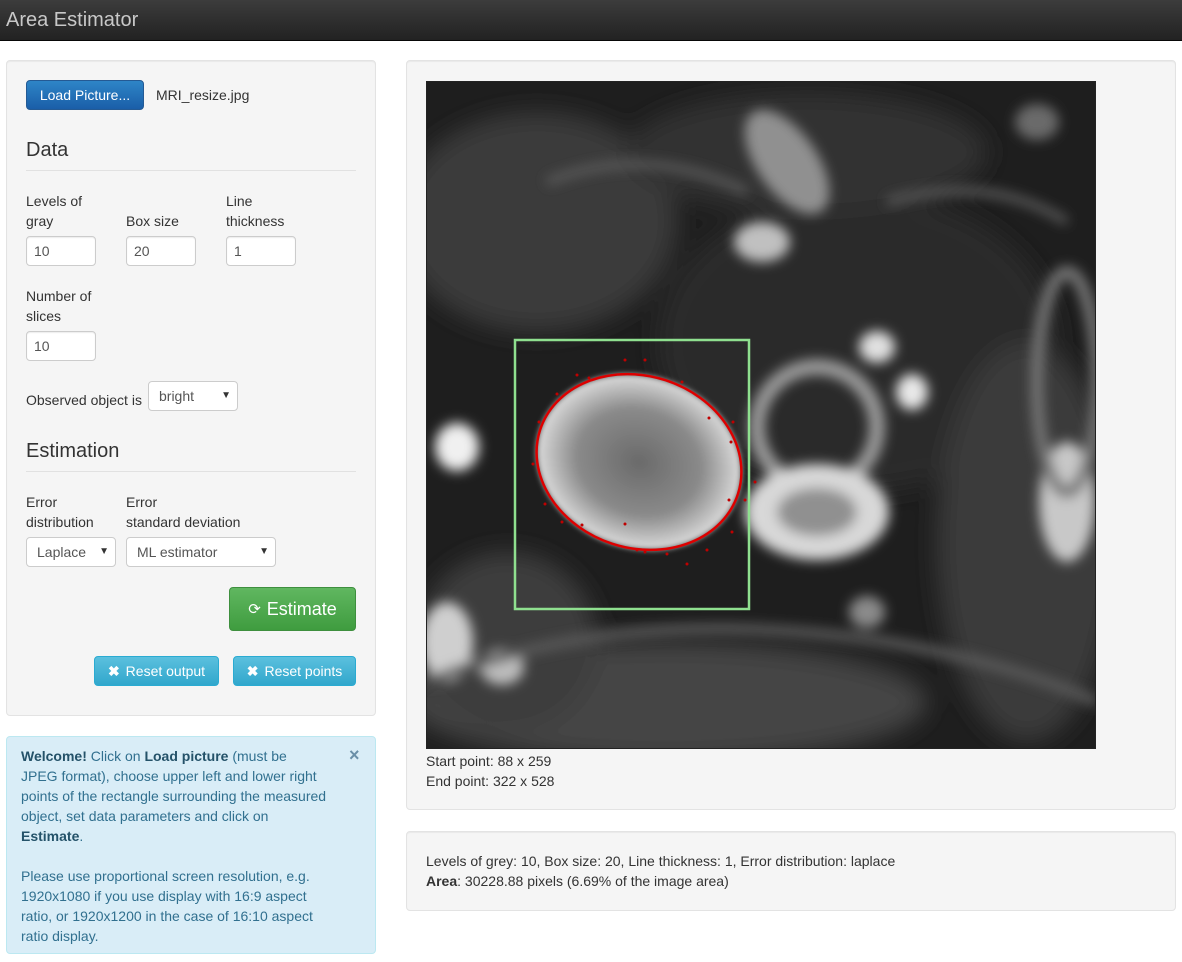 This screenshot has width=1182, height=962. I want to click on levels-of-gray-input: 10, so click(61, 251).